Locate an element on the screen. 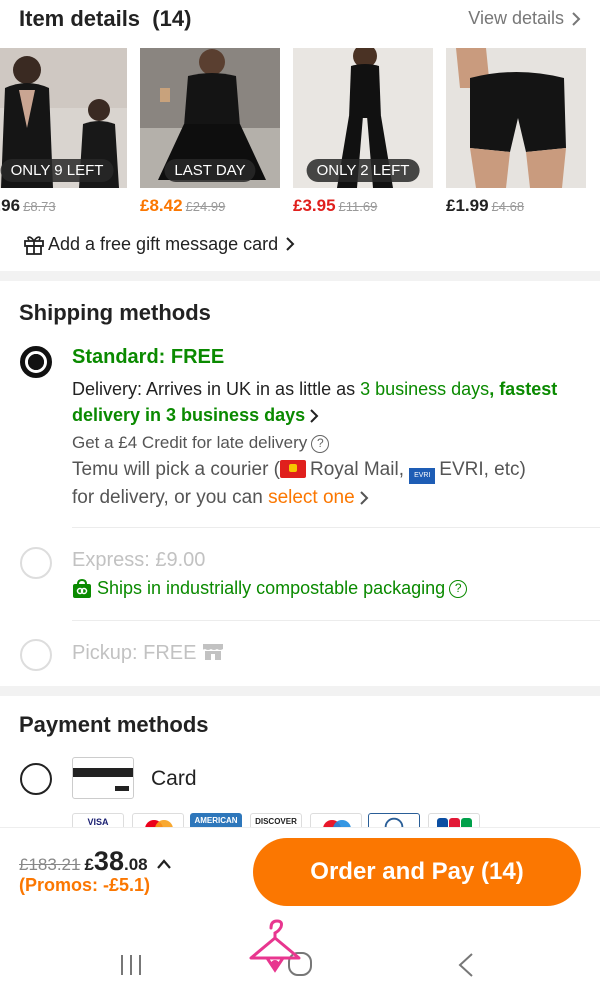 Image resolution: width=600 pixels, height=1000 pixels. courier-select: for delivery, or you can select one is located at coordinates (220, 498).